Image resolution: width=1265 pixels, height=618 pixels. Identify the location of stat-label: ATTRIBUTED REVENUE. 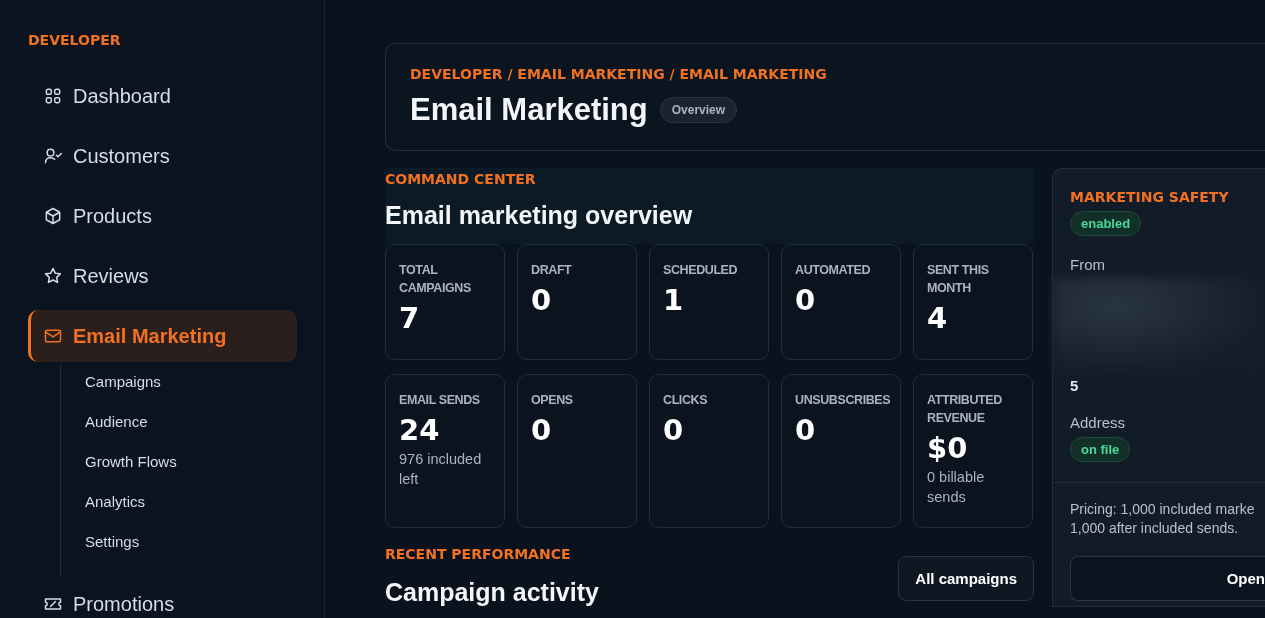
(965, 409).